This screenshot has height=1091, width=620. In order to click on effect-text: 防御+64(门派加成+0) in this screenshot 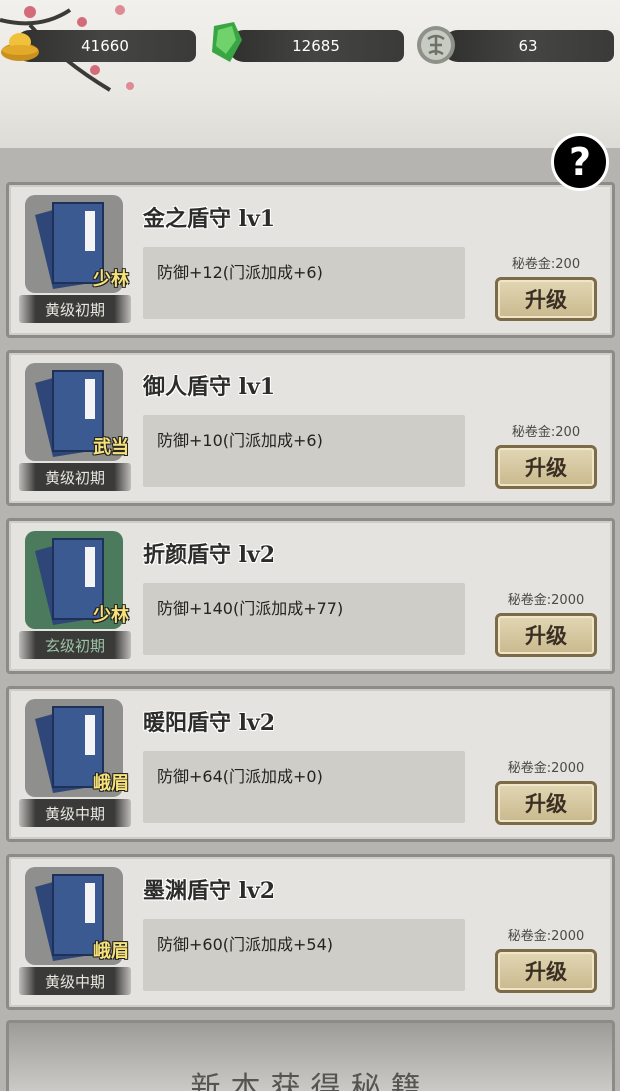, I will do `click(240, 776)`.